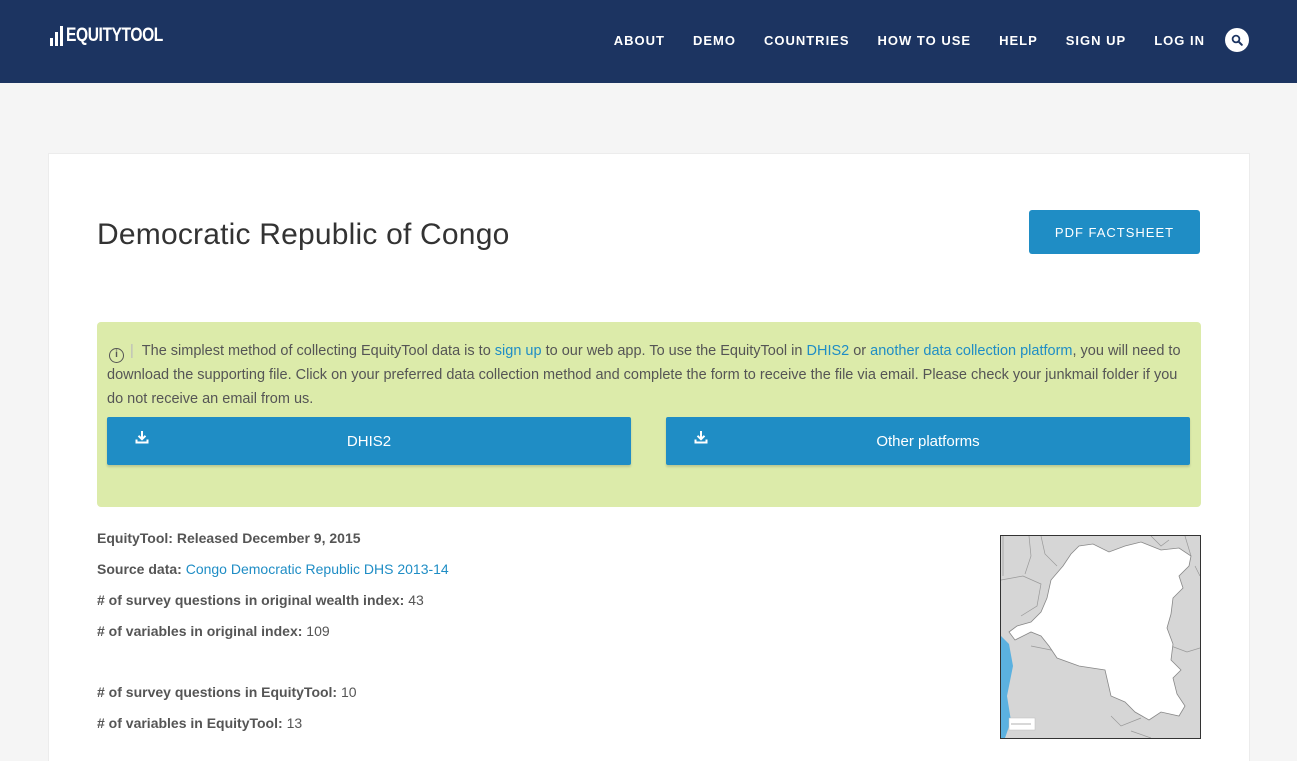 The image size is (1297, 761). Describe the element at coordinates (139, 569) in the screenshot. I see `source-data-label: Source data:` at that location.